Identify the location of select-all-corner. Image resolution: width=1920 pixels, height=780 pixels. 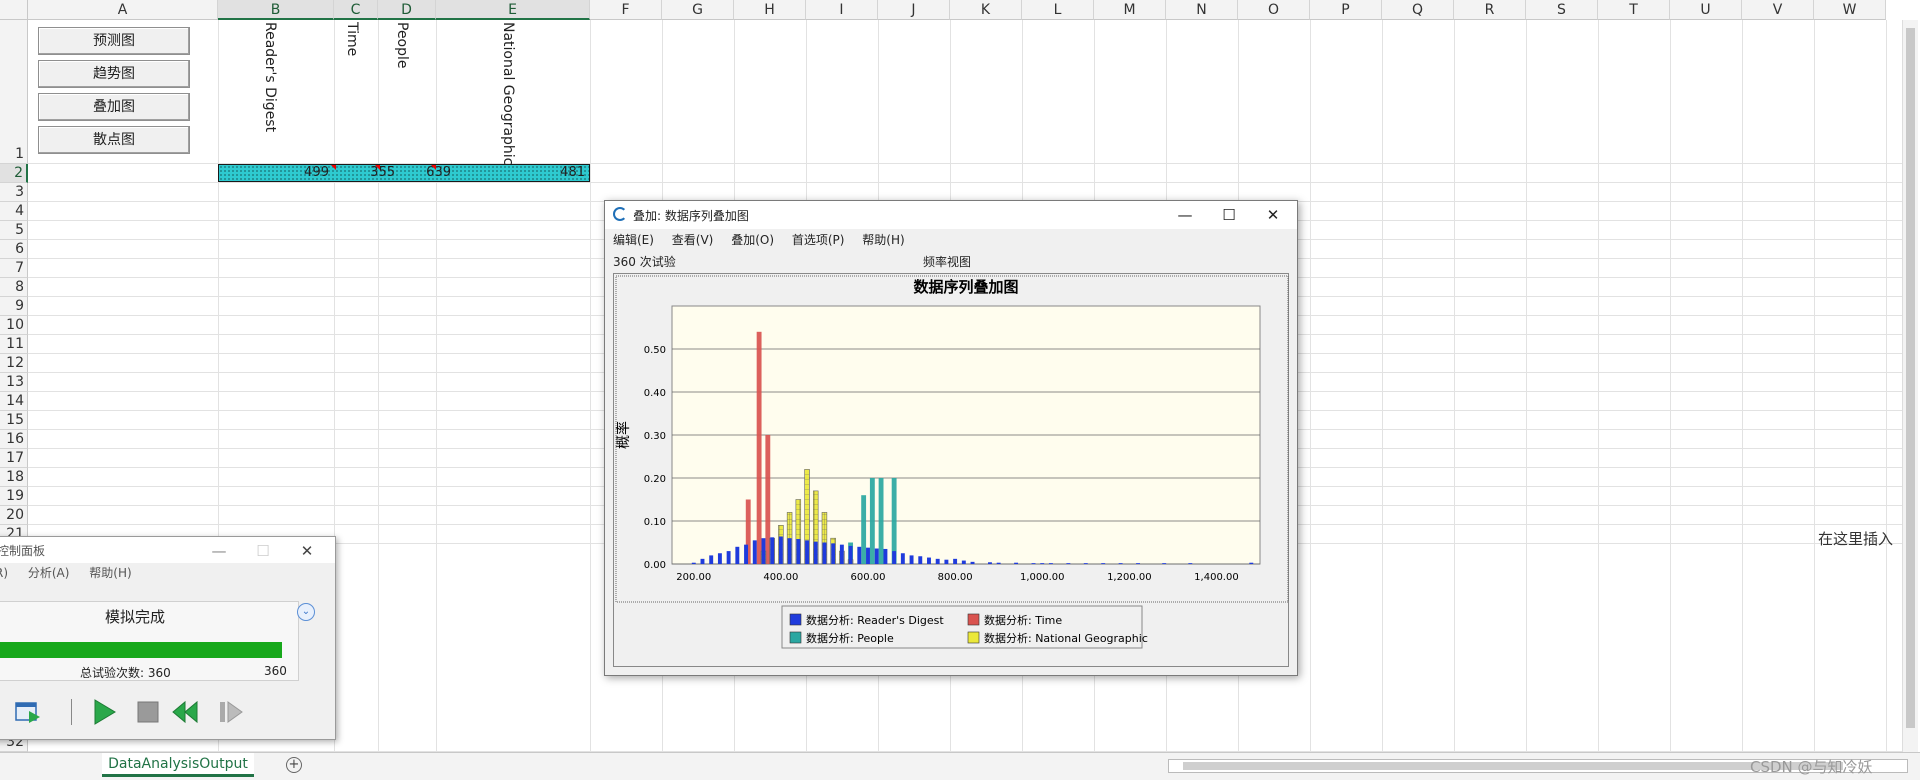
(14, 10).